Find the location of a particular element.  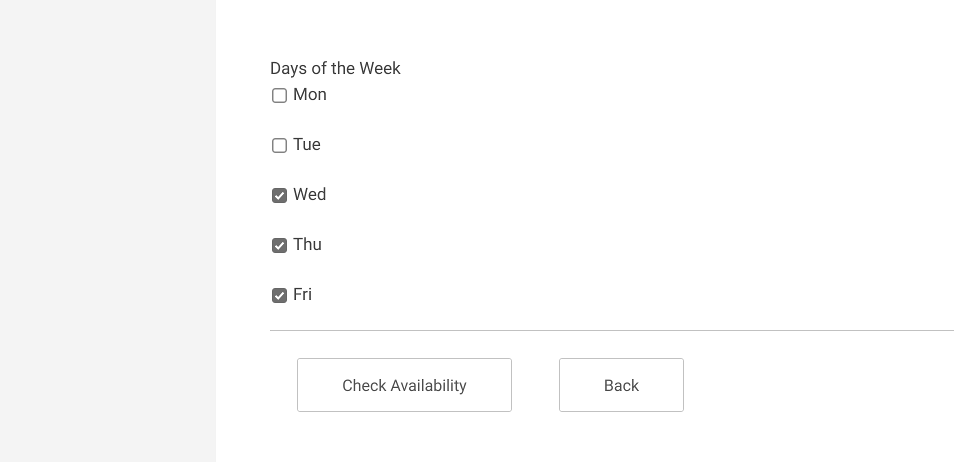

checkbox-label: Wed is located at coordinates (309, 195).